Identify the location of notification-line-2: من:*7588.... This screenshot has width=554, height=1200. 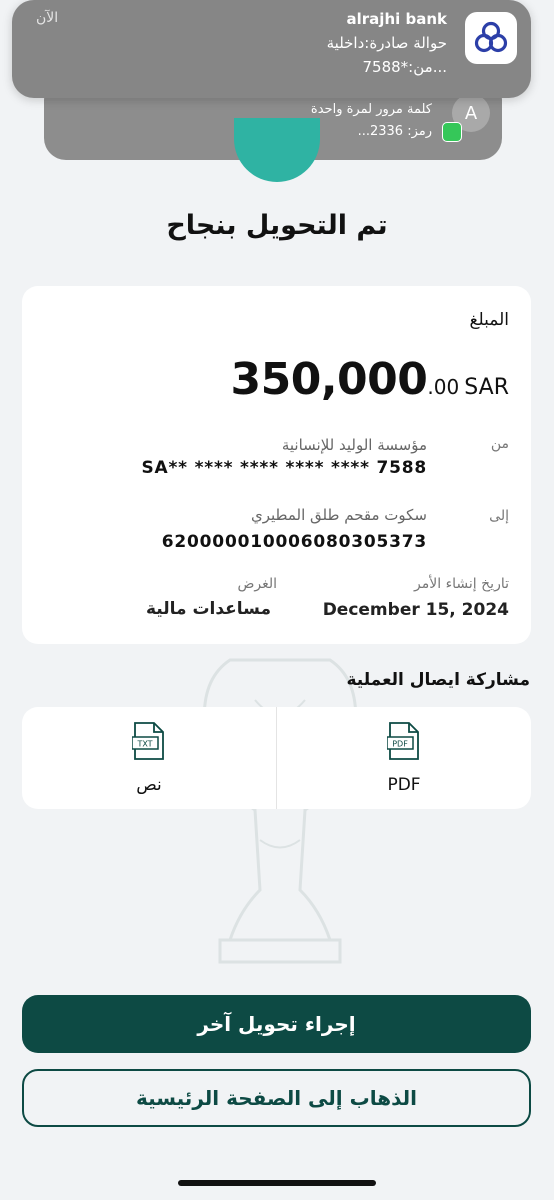
(404, 67).